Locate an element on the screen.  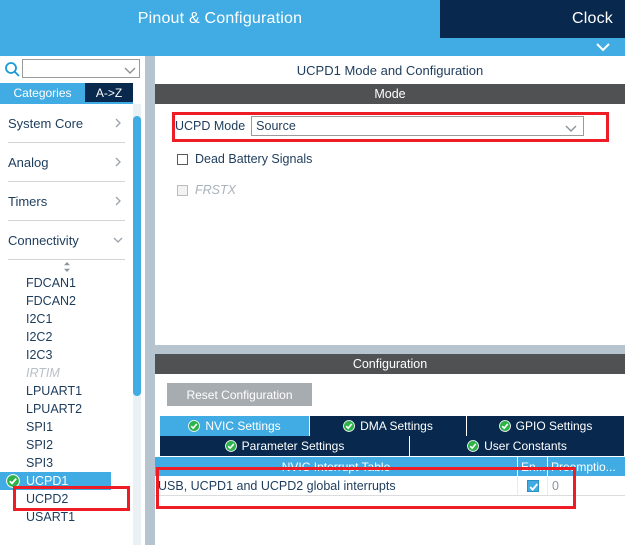
search-box is located at coordinates (81, 68).